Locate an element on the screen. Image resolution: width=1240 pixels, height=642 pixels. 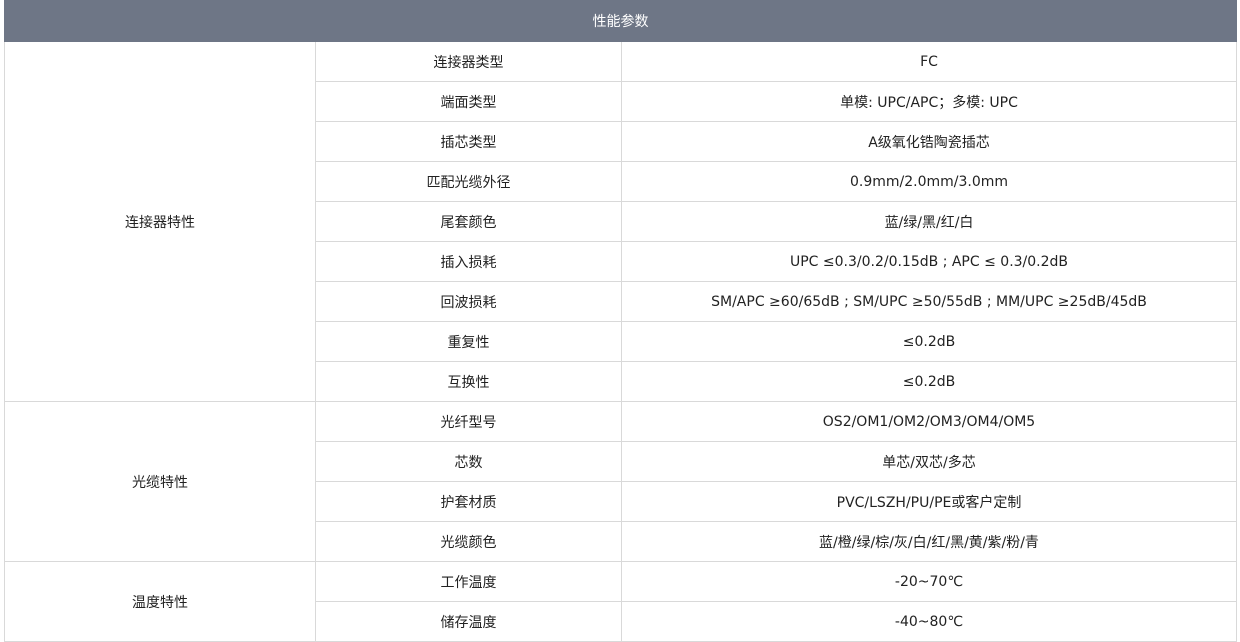
param-value-cell: 单芯/双芯/多芯 is located at coordinates (929, 461).